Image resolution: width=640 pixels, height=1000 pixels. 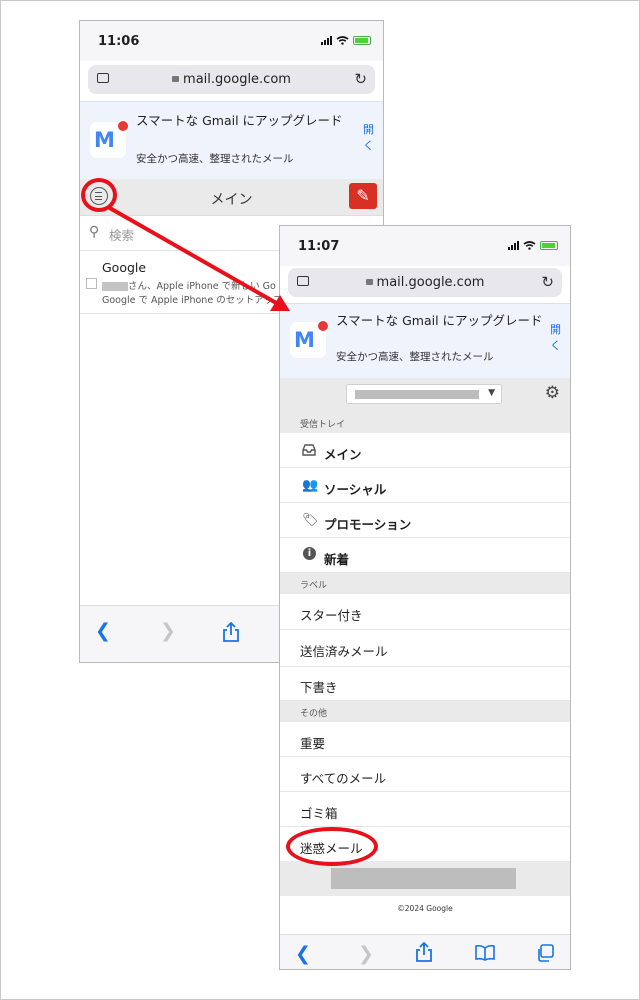 I want to click on highlight-circle-menu, so click(x=99, y=195).